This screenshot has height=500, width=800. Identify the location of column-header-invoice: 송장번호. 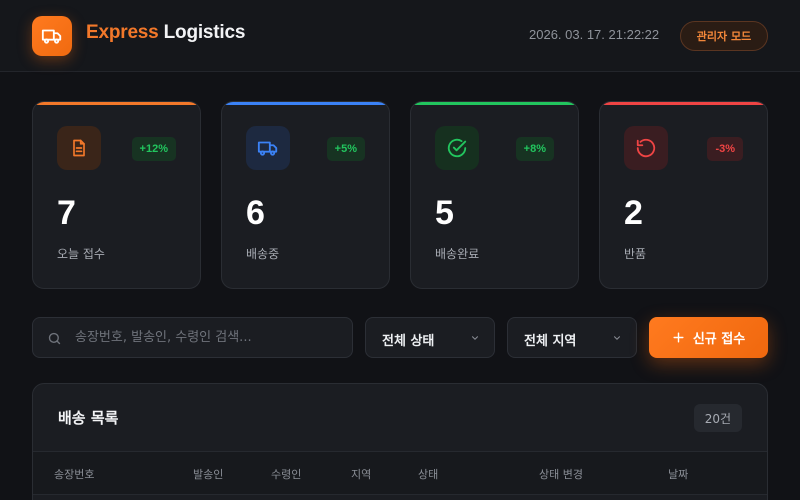
(74, 474).